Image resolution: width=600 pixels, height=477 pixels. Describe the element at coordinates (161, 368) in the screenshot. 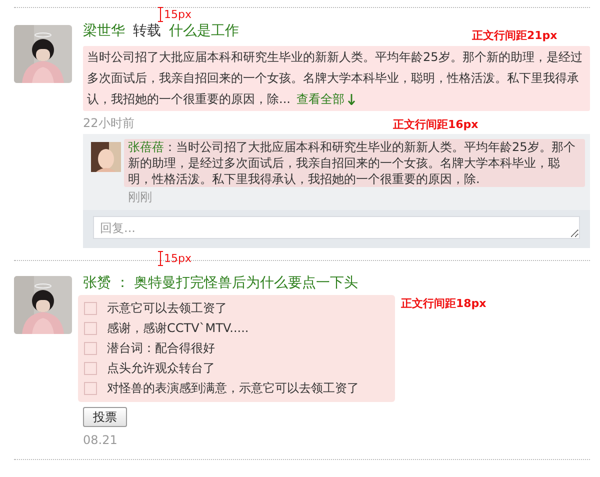

I see `option-label: 点头允许观众转台了` at that location.